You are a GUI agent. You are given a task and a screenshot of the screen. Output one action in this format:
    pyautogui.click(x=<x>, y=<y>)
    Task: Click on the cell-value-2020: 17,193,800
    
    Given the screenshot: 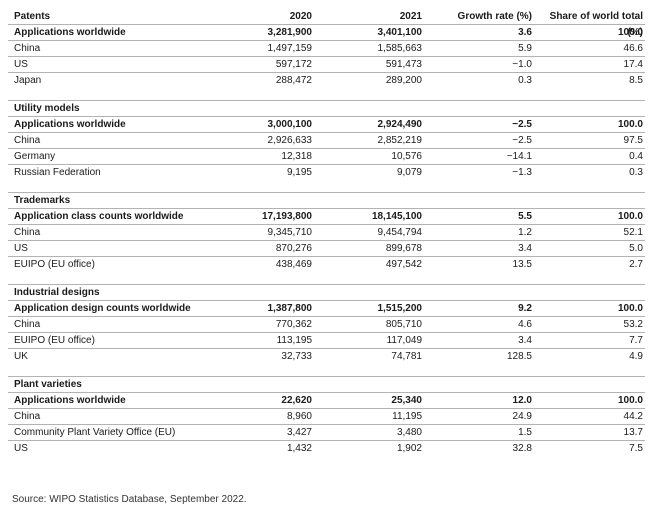 What is the action you would take?
    pyautogui.click(x=286, y=216)
    